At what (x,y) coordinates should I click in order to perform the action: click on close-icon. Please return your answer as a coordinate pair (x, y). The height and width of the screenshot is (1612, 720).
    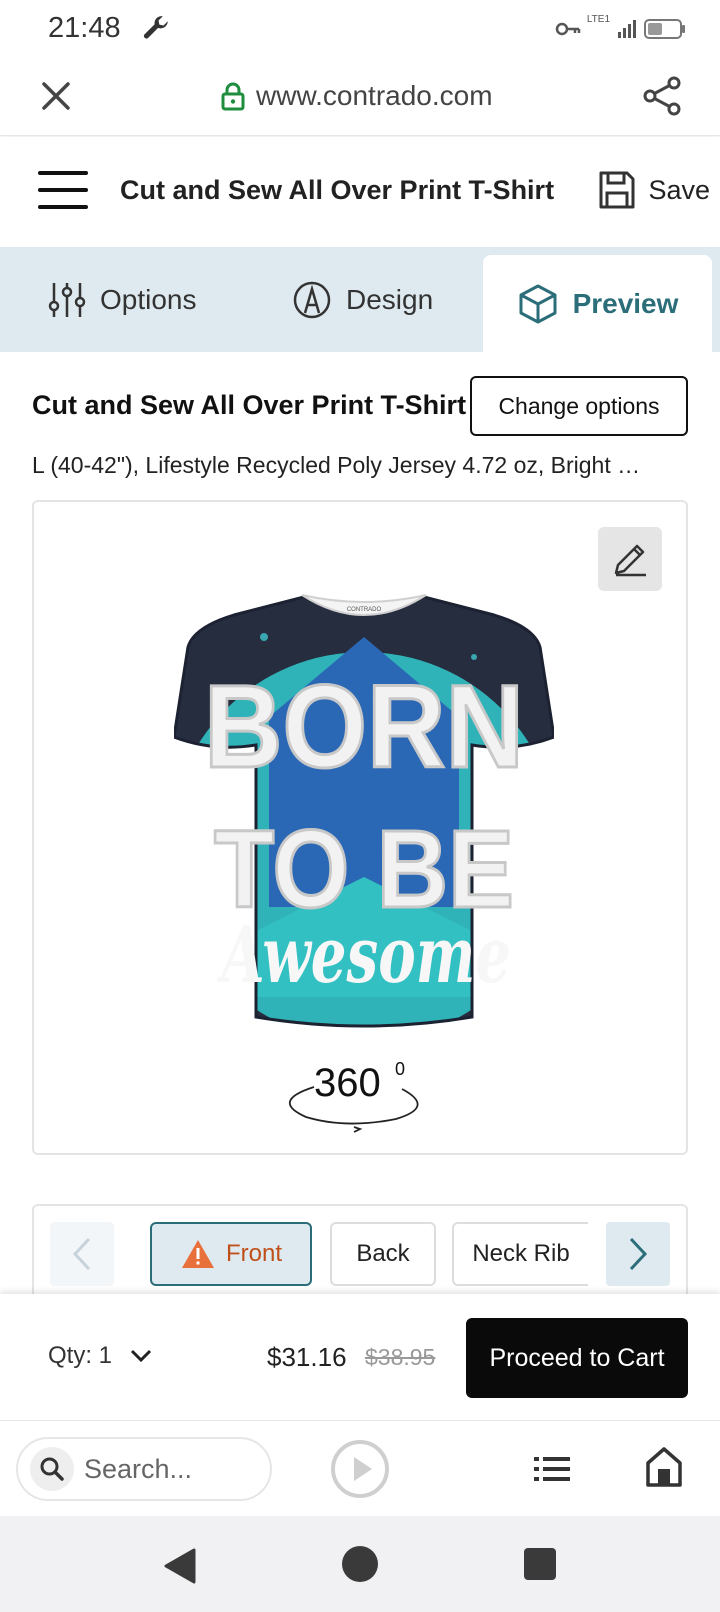
    Looking at the image, I should click on (56, 96).